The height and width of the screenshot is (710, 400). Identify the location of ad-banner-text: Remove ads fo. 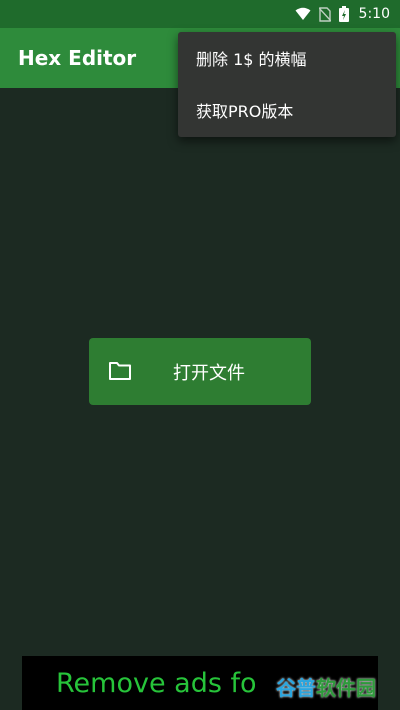
(156, 683).